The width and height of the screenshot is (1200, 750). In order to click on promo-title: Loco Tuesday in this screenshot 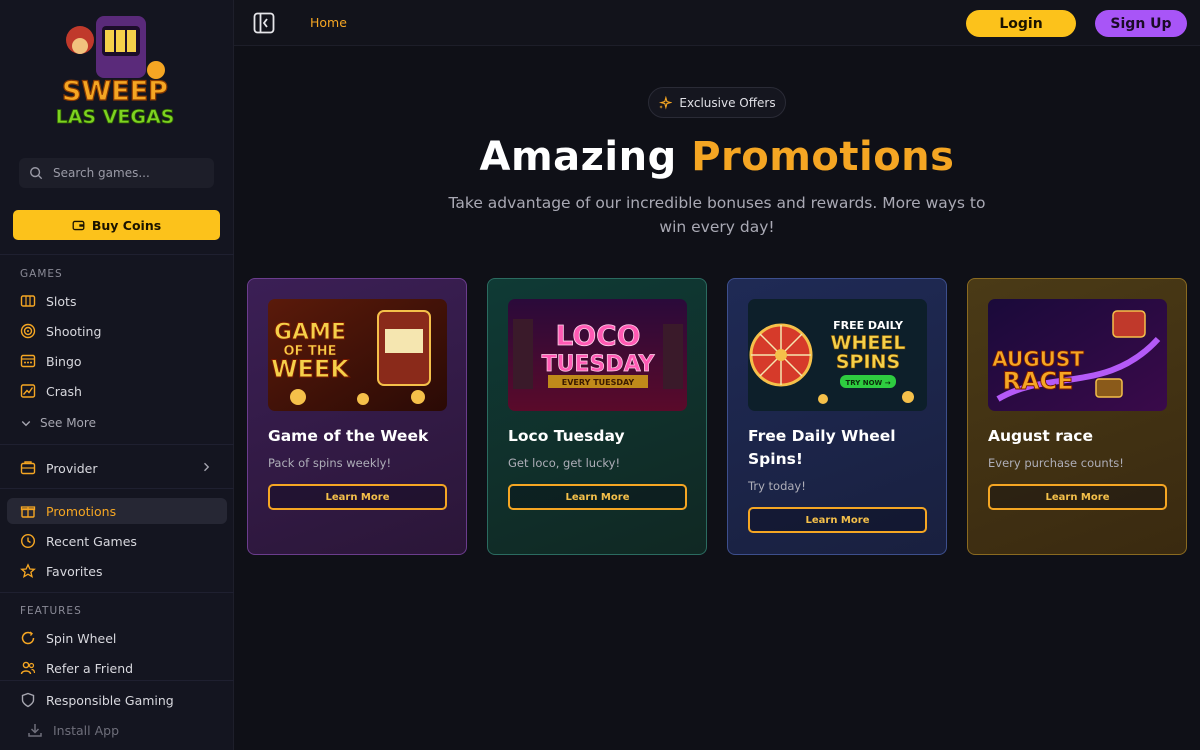, I will do `click(566, 436)`.